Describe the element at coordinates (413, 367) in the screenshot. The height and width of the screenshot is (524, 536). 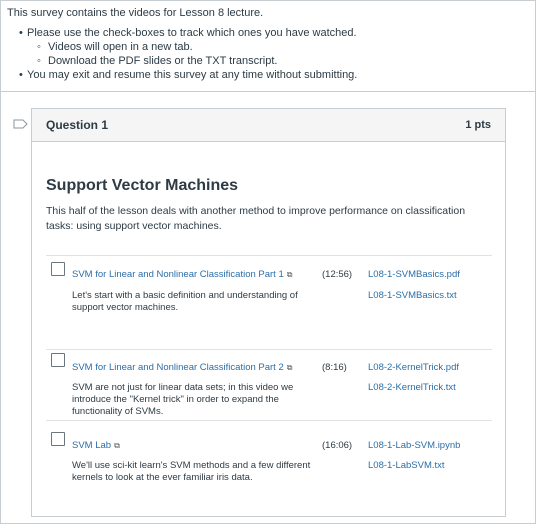
I see `pdf-link: L08-2-KernelTrick.pdf` at that location.